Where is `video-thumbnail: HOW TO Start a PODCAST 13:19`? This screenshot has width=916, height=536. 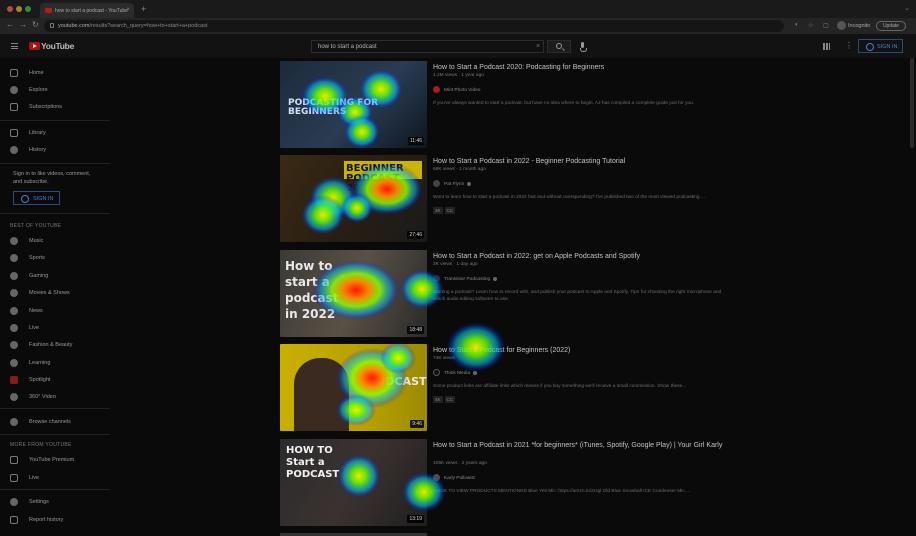 video-thumbnail: HOW TO Start a PODCAST 13:19 is located at coordinates (353, 482).